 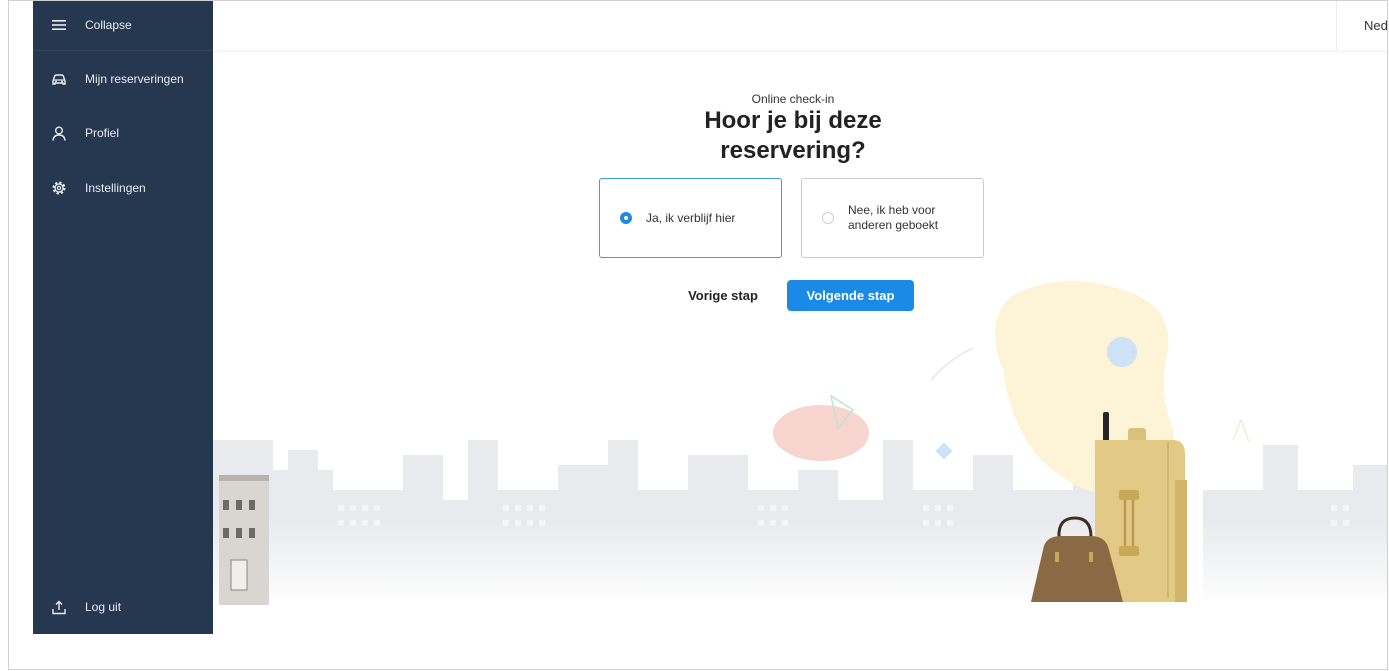 I want to click on option-booked-for-others: Nee, ik heb voor anderen geboekt, so click(x=892, y=218).